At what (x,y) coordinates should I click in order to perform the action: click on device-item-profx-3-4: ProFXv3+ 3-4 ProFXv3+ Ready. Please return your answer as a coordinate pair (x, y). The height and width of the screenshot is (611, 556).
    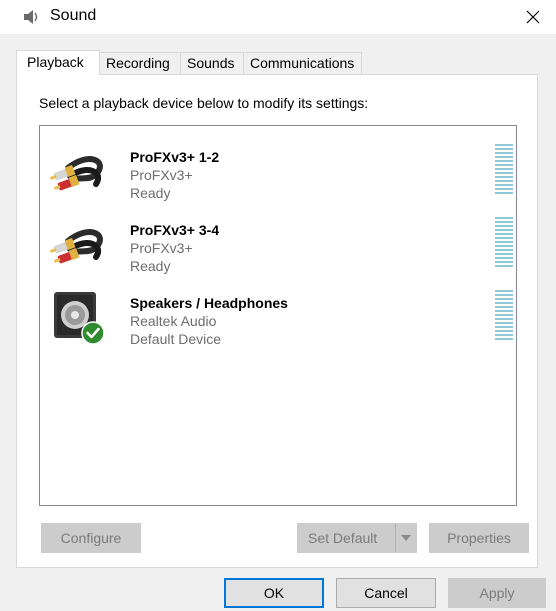
    Looking at the image, I should click on (278, 244).